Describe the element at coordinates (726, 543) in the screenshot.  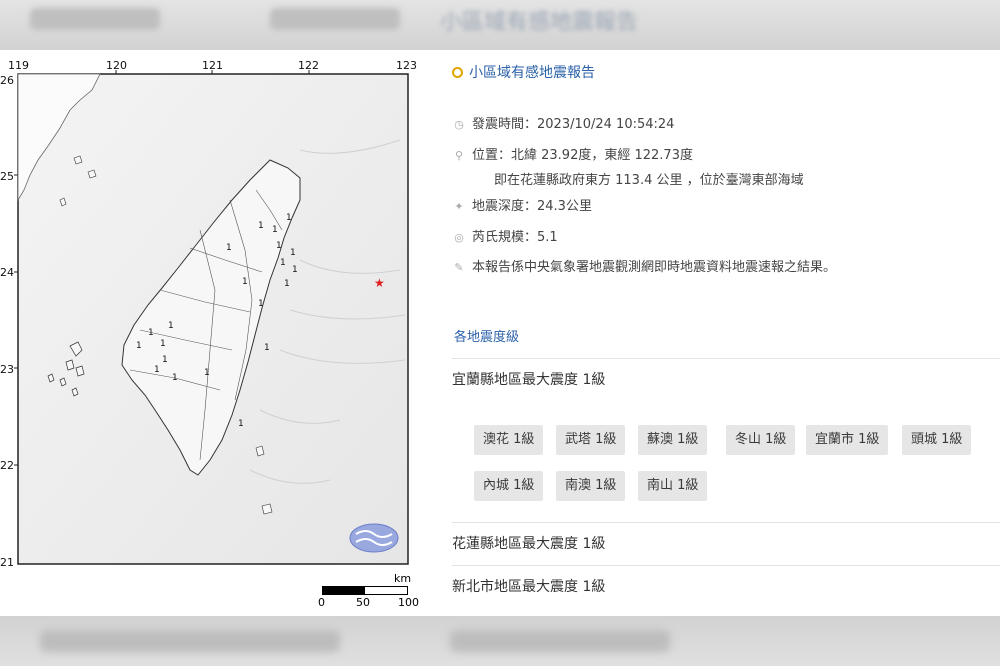
I see `region-hualien-header: 花蓮縣地區最大震度 1級` at that location.